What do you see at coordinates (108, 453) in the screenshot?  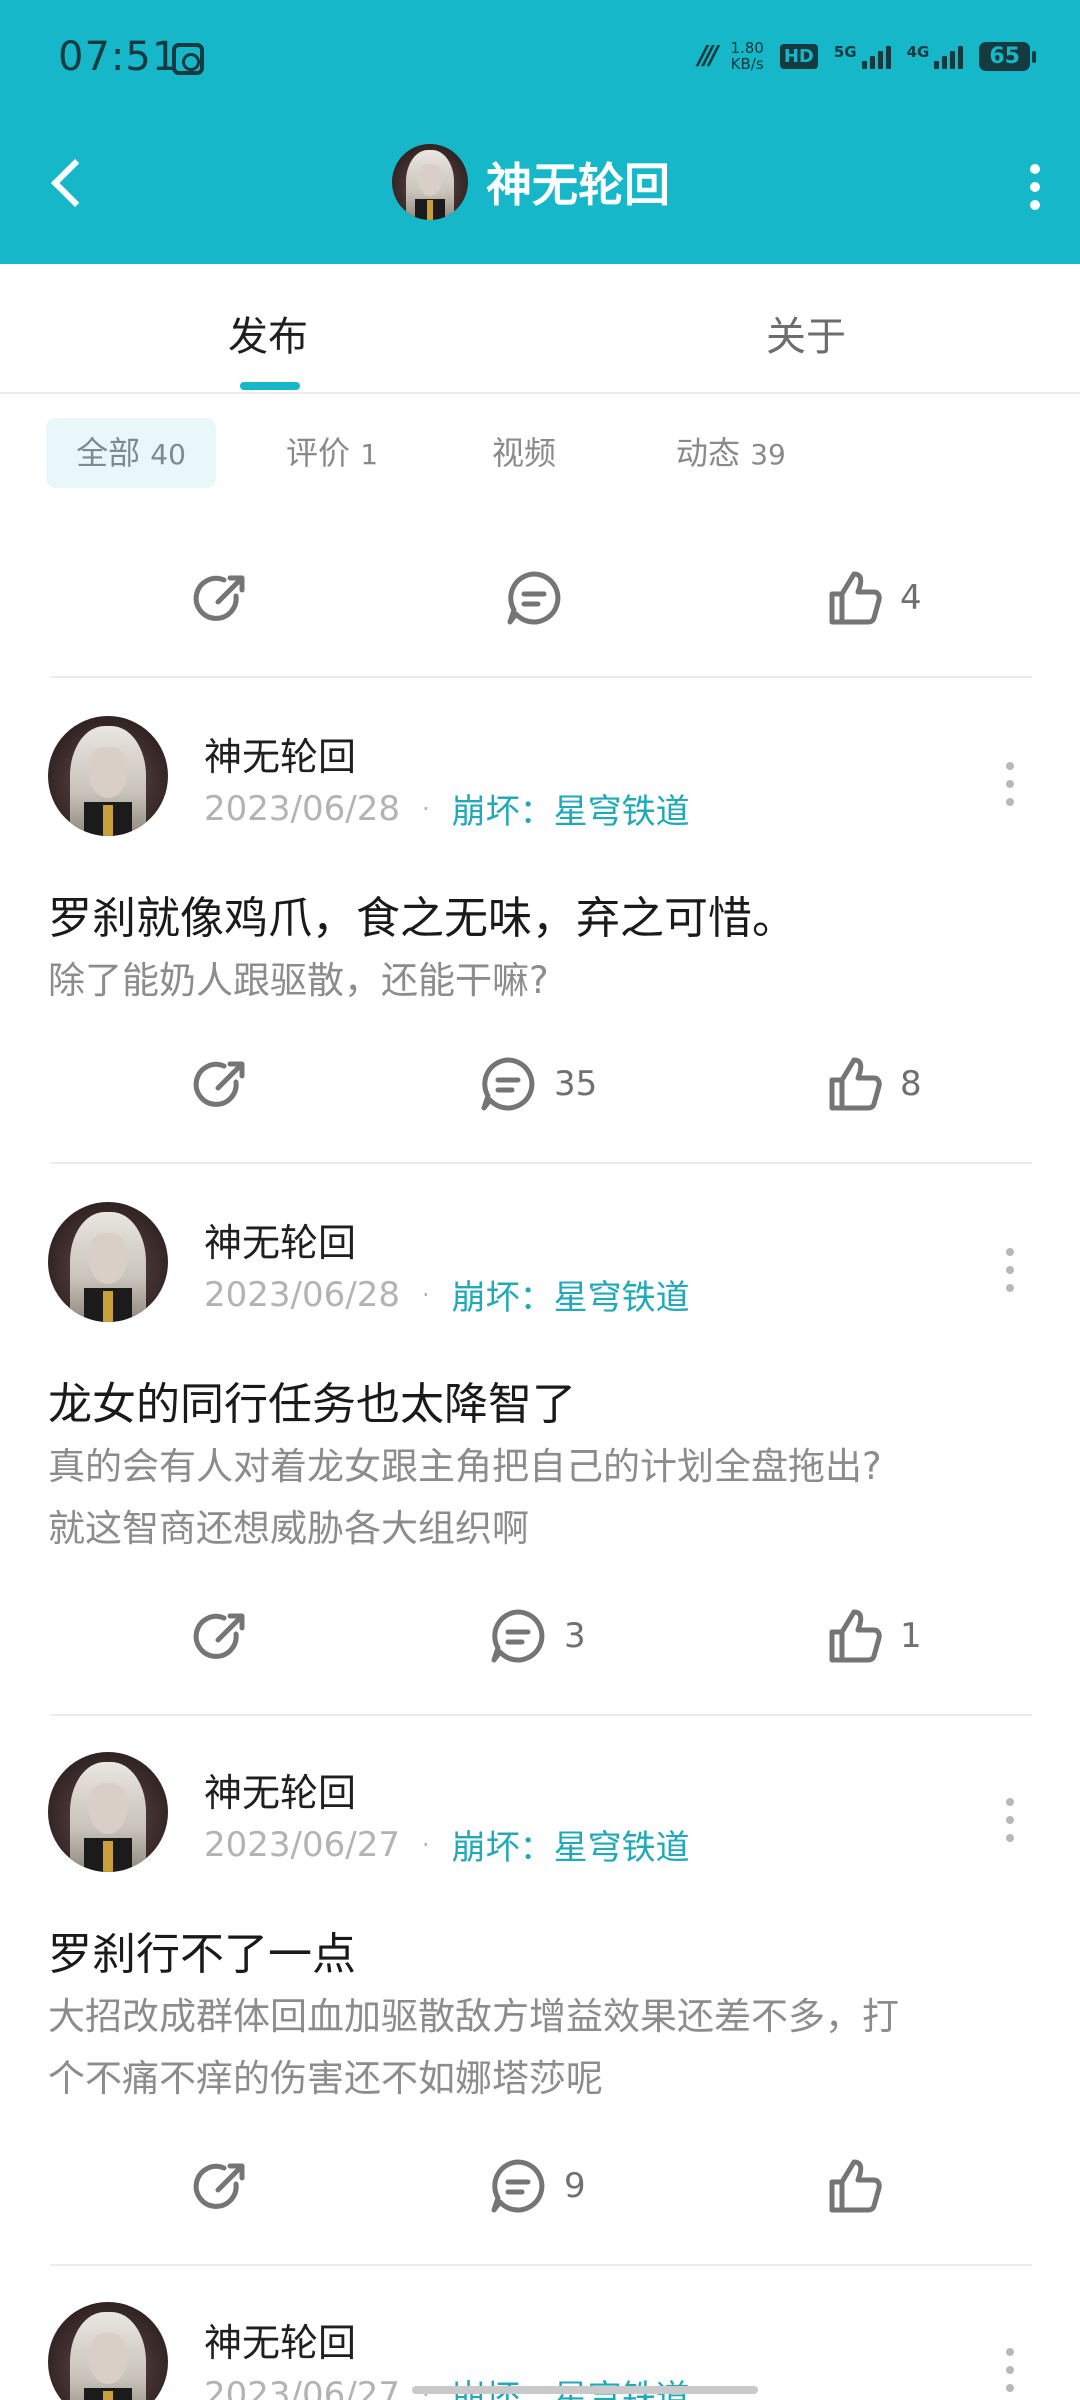 I see `filter-all-label: 全部` at bounding box center [108, 453].